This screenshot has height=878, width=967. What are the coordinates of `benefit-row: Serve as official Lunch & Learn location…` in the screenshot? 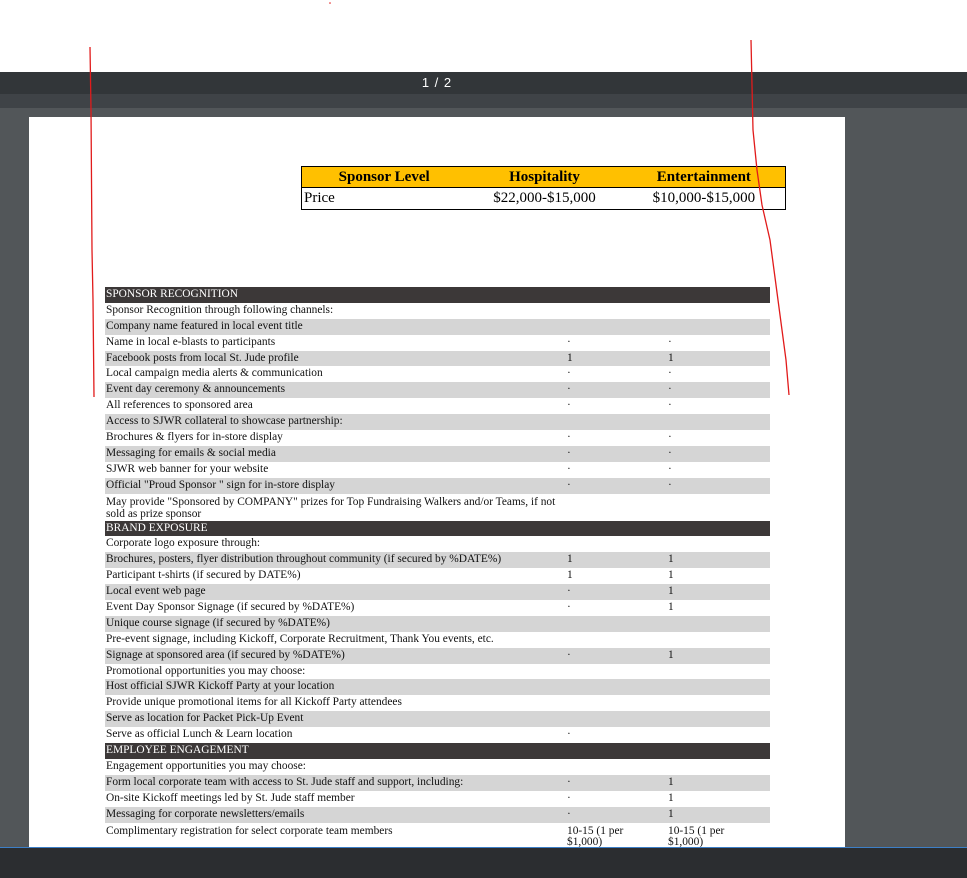 It's located at (437, 735).